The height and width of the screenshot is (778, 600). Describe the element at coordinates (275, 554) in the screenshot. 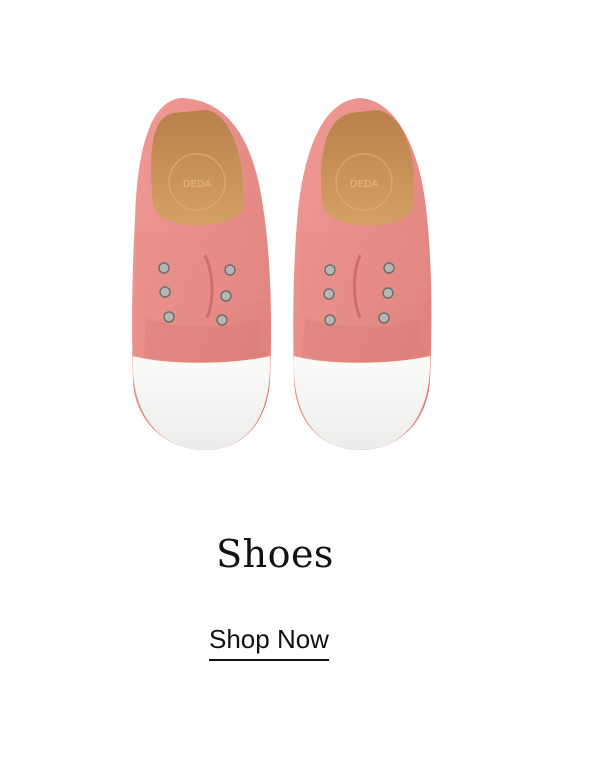

I see `category-title: Shoes` at that location.